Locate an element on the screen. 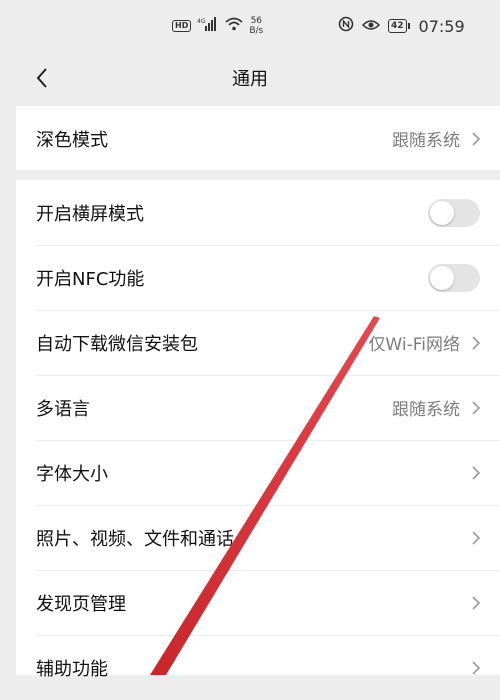  network-speed: 56 B/s is located at coordinates (256, 26).